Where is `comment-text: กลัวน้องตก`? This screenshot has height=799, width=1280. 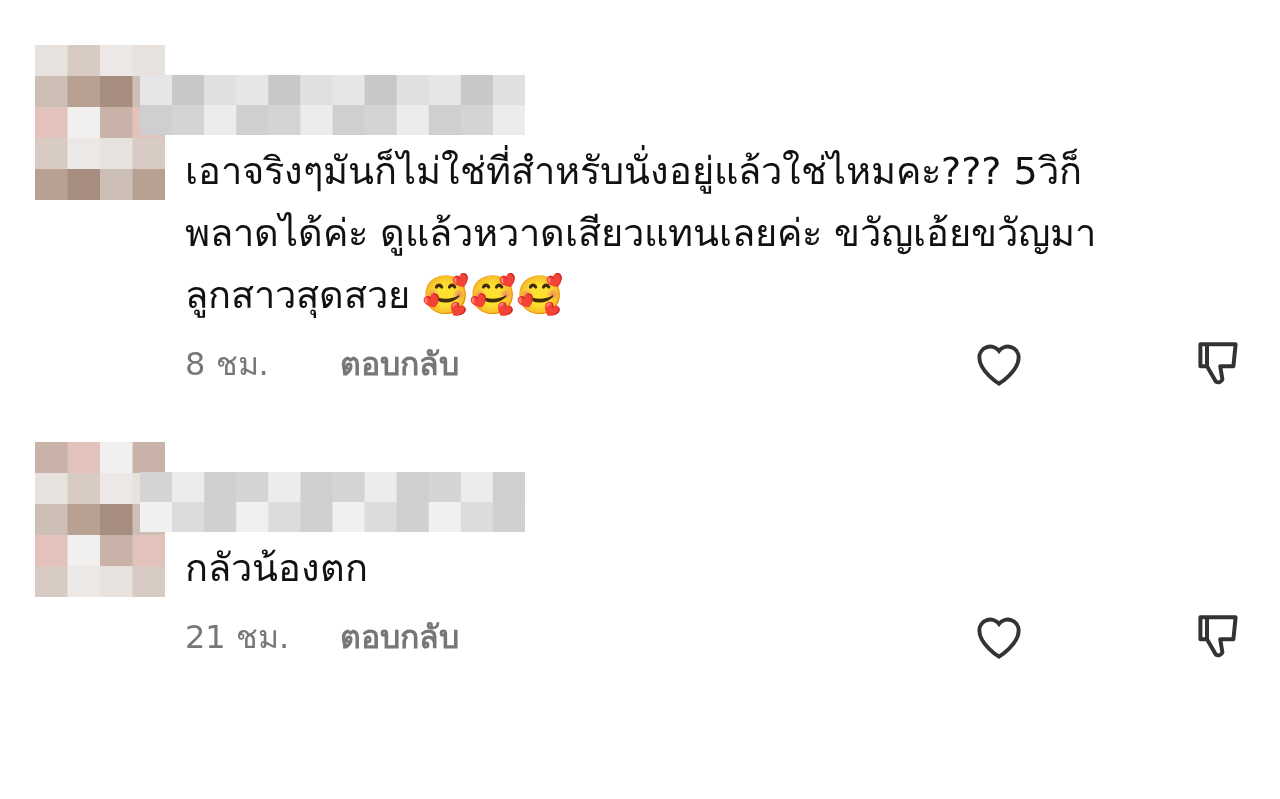 comment-text: กลัวน้องตก is located at coordinates (277, 568).